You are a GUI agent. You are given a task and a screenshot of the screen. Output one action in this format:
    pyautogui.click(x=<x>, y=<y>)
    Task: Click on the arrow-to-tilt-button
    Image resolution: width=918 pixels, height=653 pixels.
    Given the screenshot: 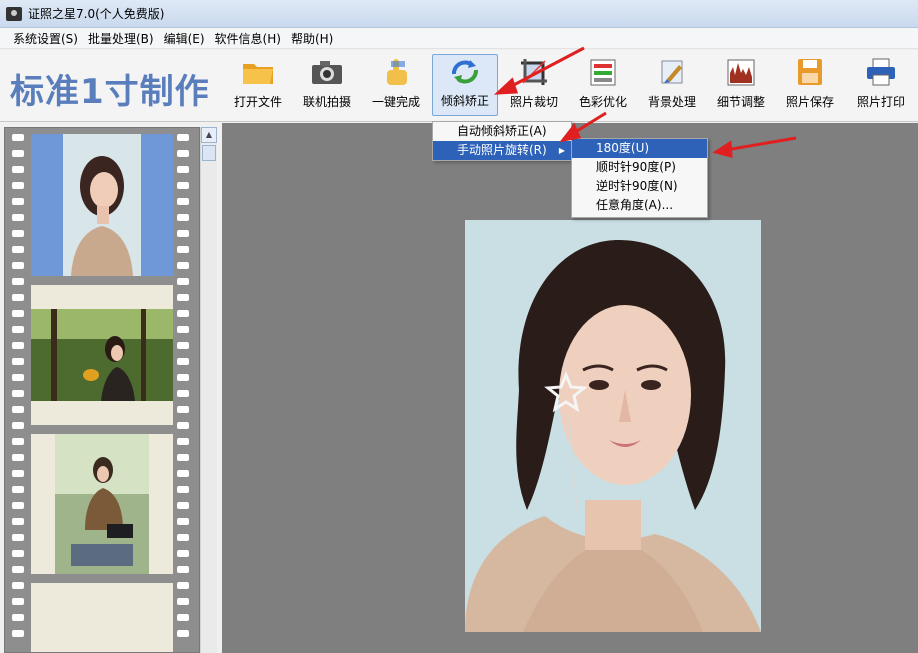 What is the action you would take?
    pyautogui.click(x=546, y=68)
    